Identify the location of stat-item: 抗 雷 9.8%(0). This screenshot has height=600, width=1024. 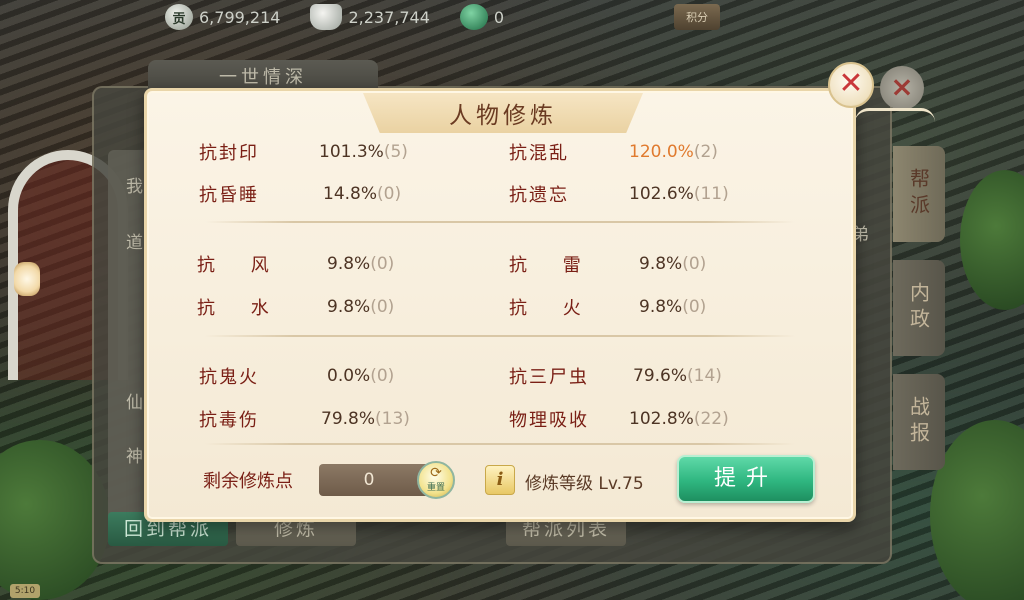
(607, 264).